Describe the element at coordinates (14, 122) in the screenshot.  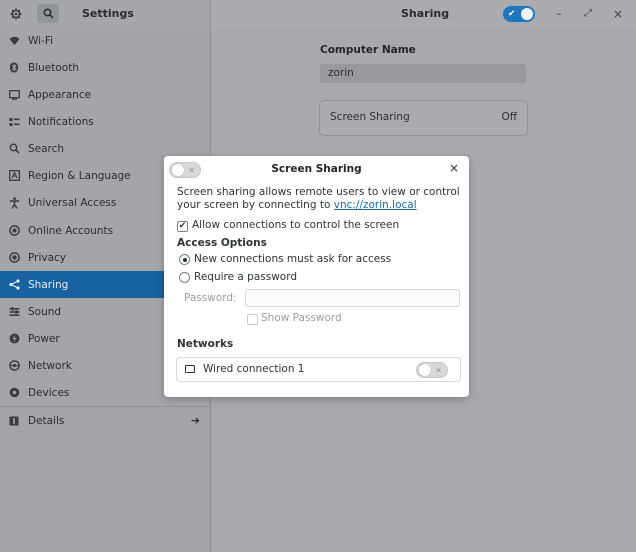
I see `notifications-icon` at that location.